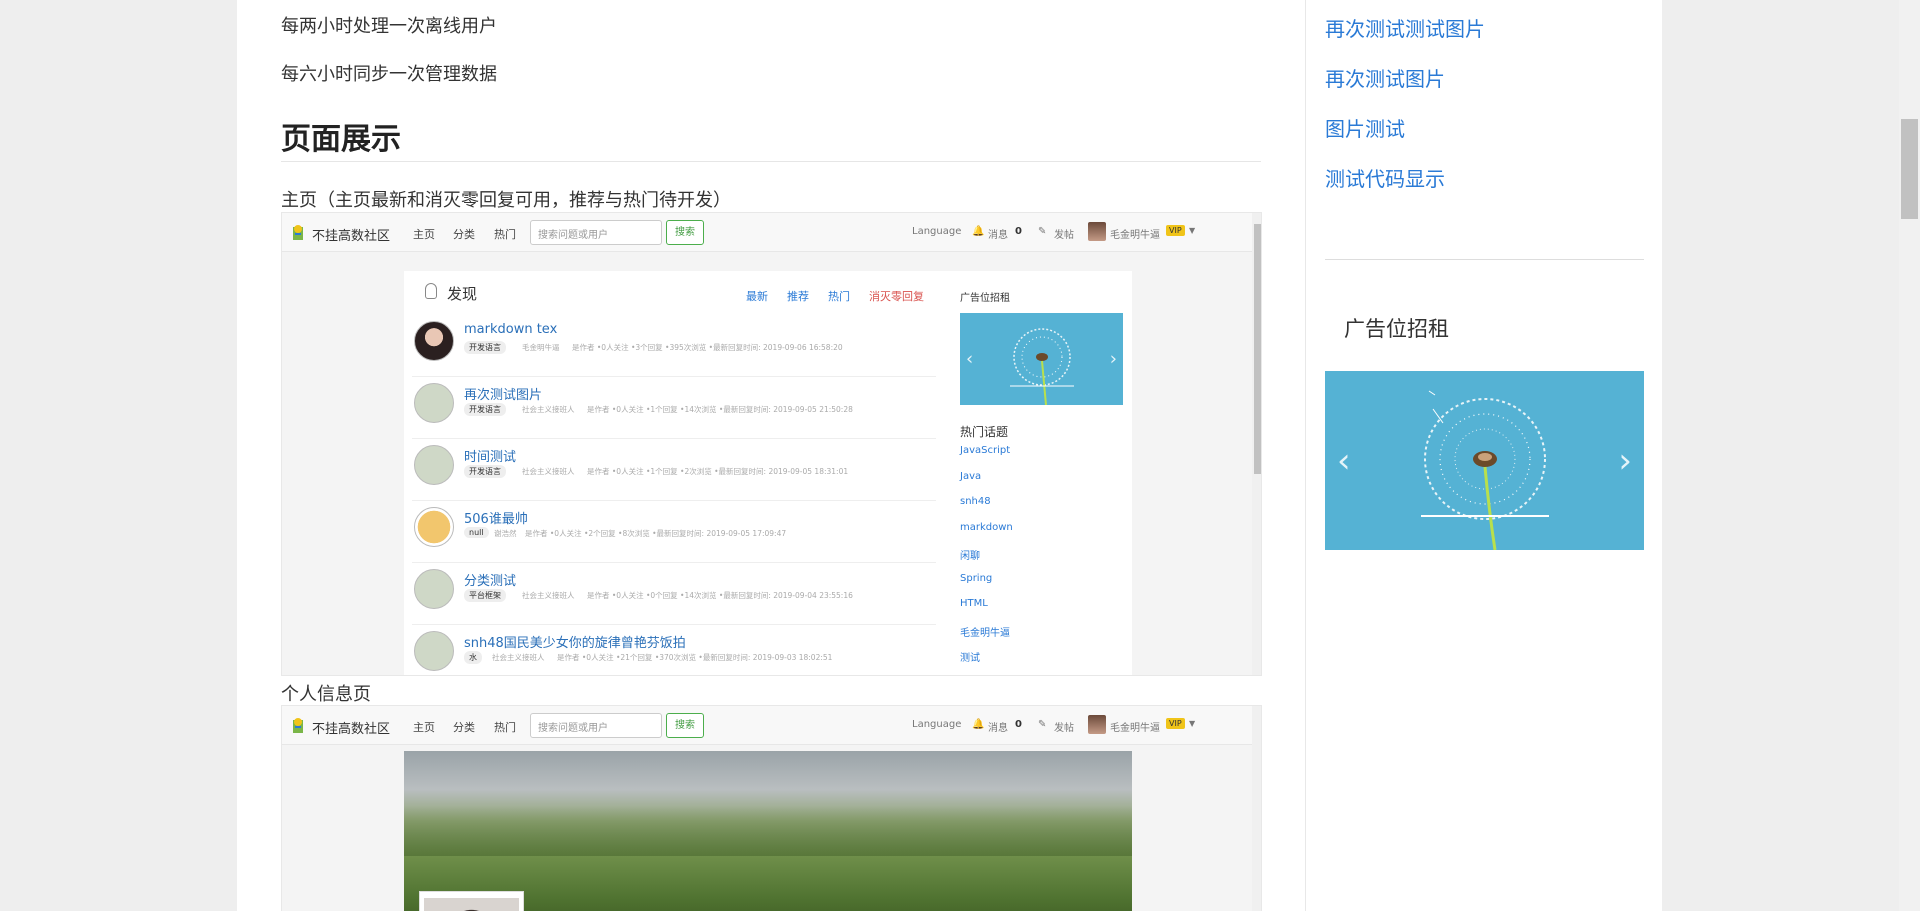  What do you see at coordinates (757, 296) in the screenshot?
I see `screenshot-tab-latest: 最新` at bounding box center [757, 296].